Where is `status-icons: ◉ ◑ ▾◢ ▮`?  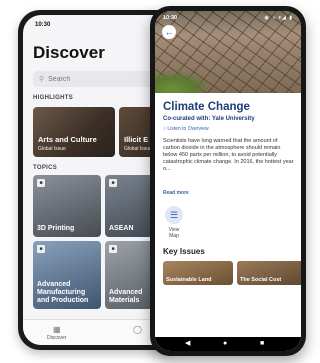 status-icons: ◉ ◑ ▾◢ ▮ is located at coordinates (278, 18).